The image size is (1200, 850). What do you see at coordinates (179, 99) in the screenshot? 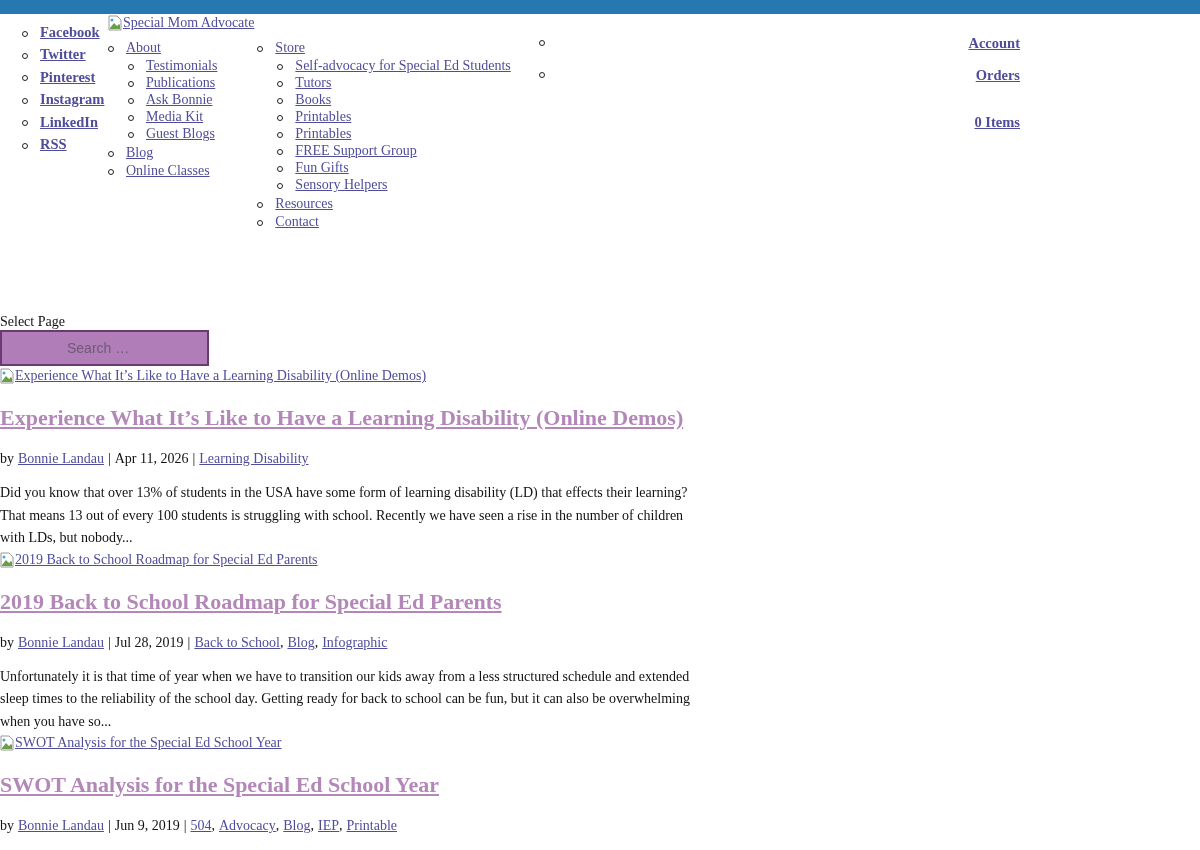
I see `submenu-link: Ask Bonnie` at bounding box center [179, 99].